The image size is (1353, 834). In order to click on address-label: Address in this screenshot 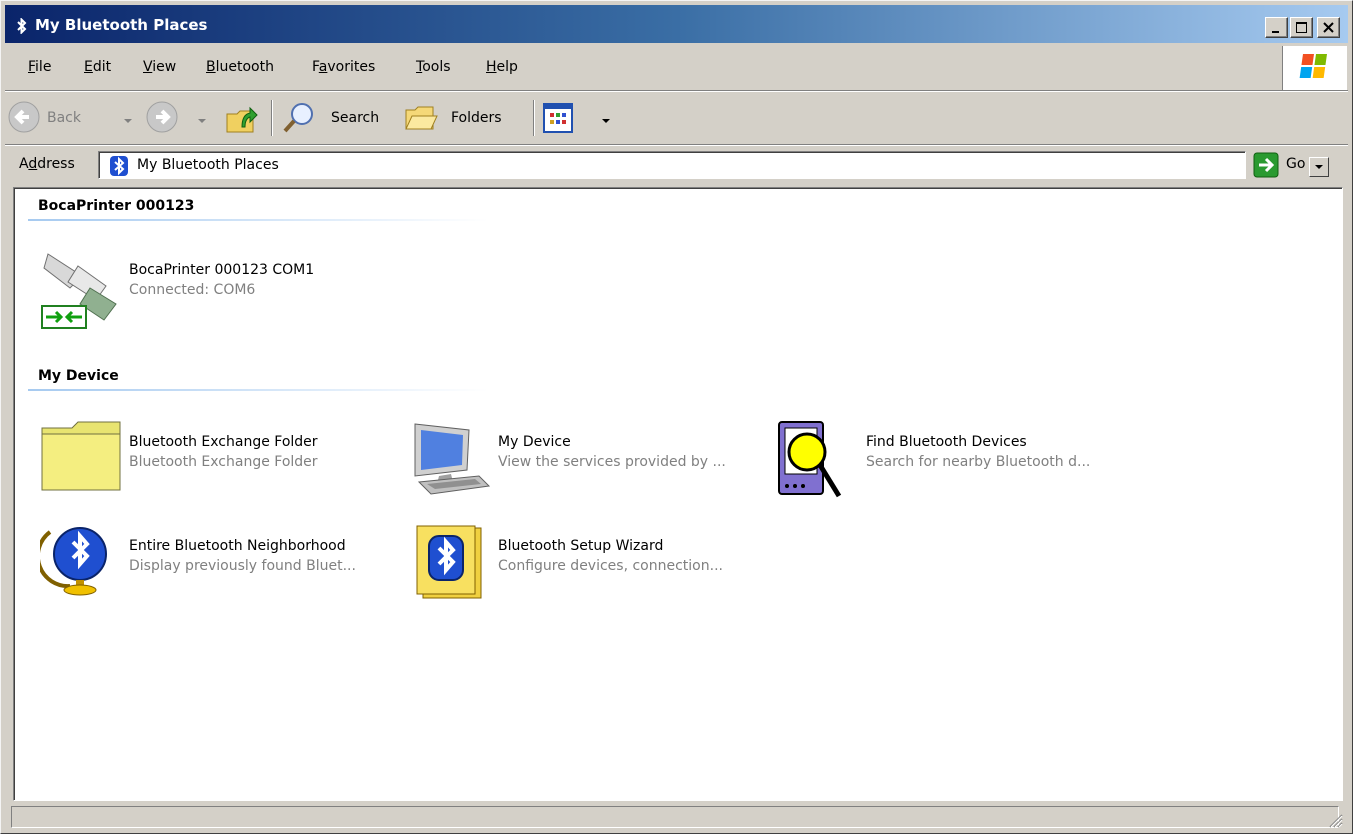, I will do `click(47, 164)`.